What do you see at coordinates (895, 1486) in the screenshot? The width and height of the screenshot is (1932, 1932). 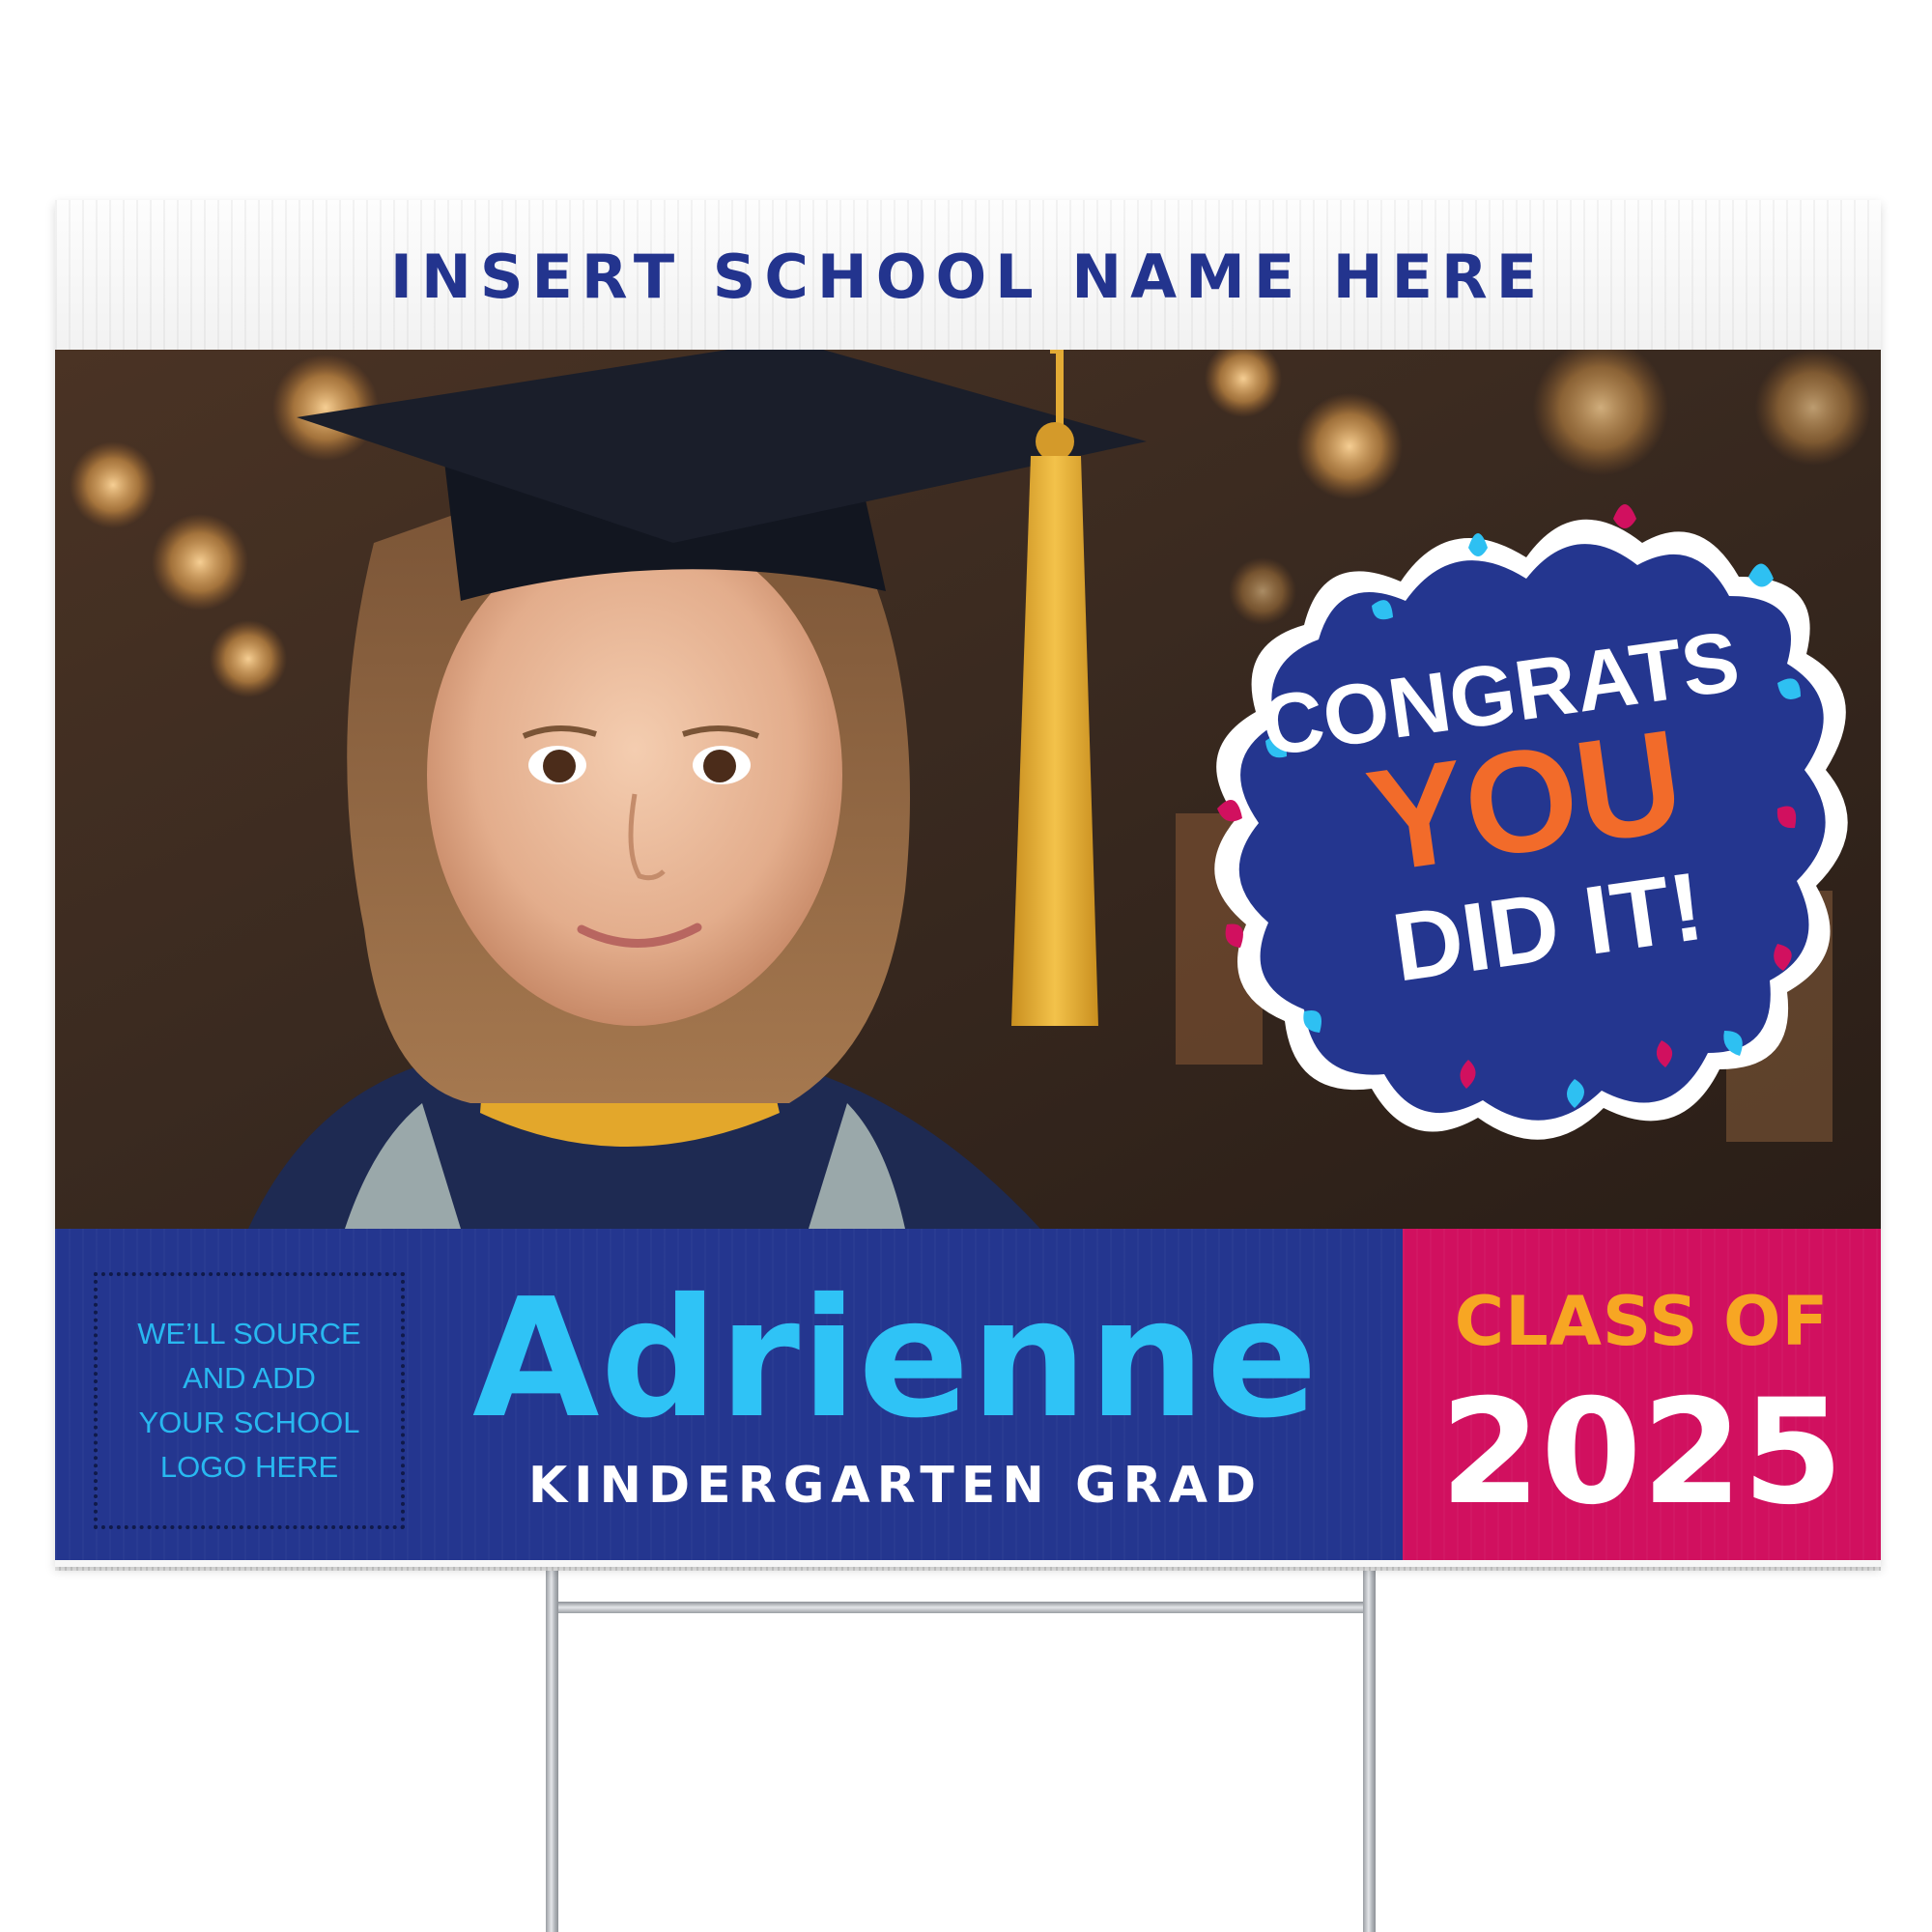 I see `graduate-subtitle: KINDERGARTEN GRAD` at bounding box center [895, 1486].